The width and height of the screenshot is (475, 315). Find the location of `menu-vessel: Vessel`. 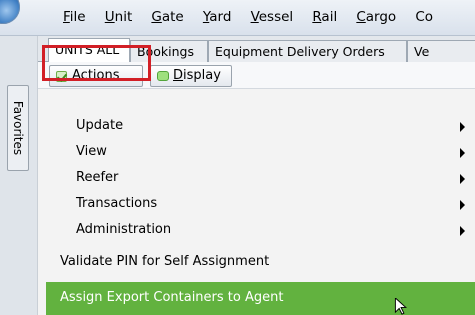

menu-vessel: Vessel is located at coordinates (272, 17).